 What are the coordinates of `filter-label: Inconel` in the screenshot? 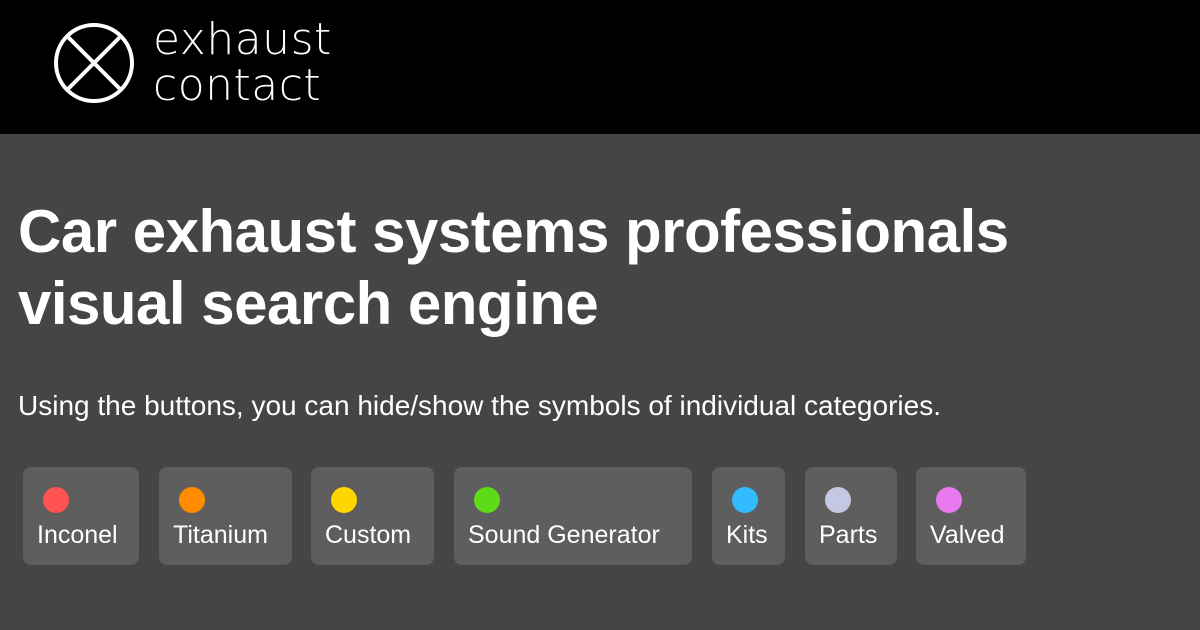 It's located at (77, 535).